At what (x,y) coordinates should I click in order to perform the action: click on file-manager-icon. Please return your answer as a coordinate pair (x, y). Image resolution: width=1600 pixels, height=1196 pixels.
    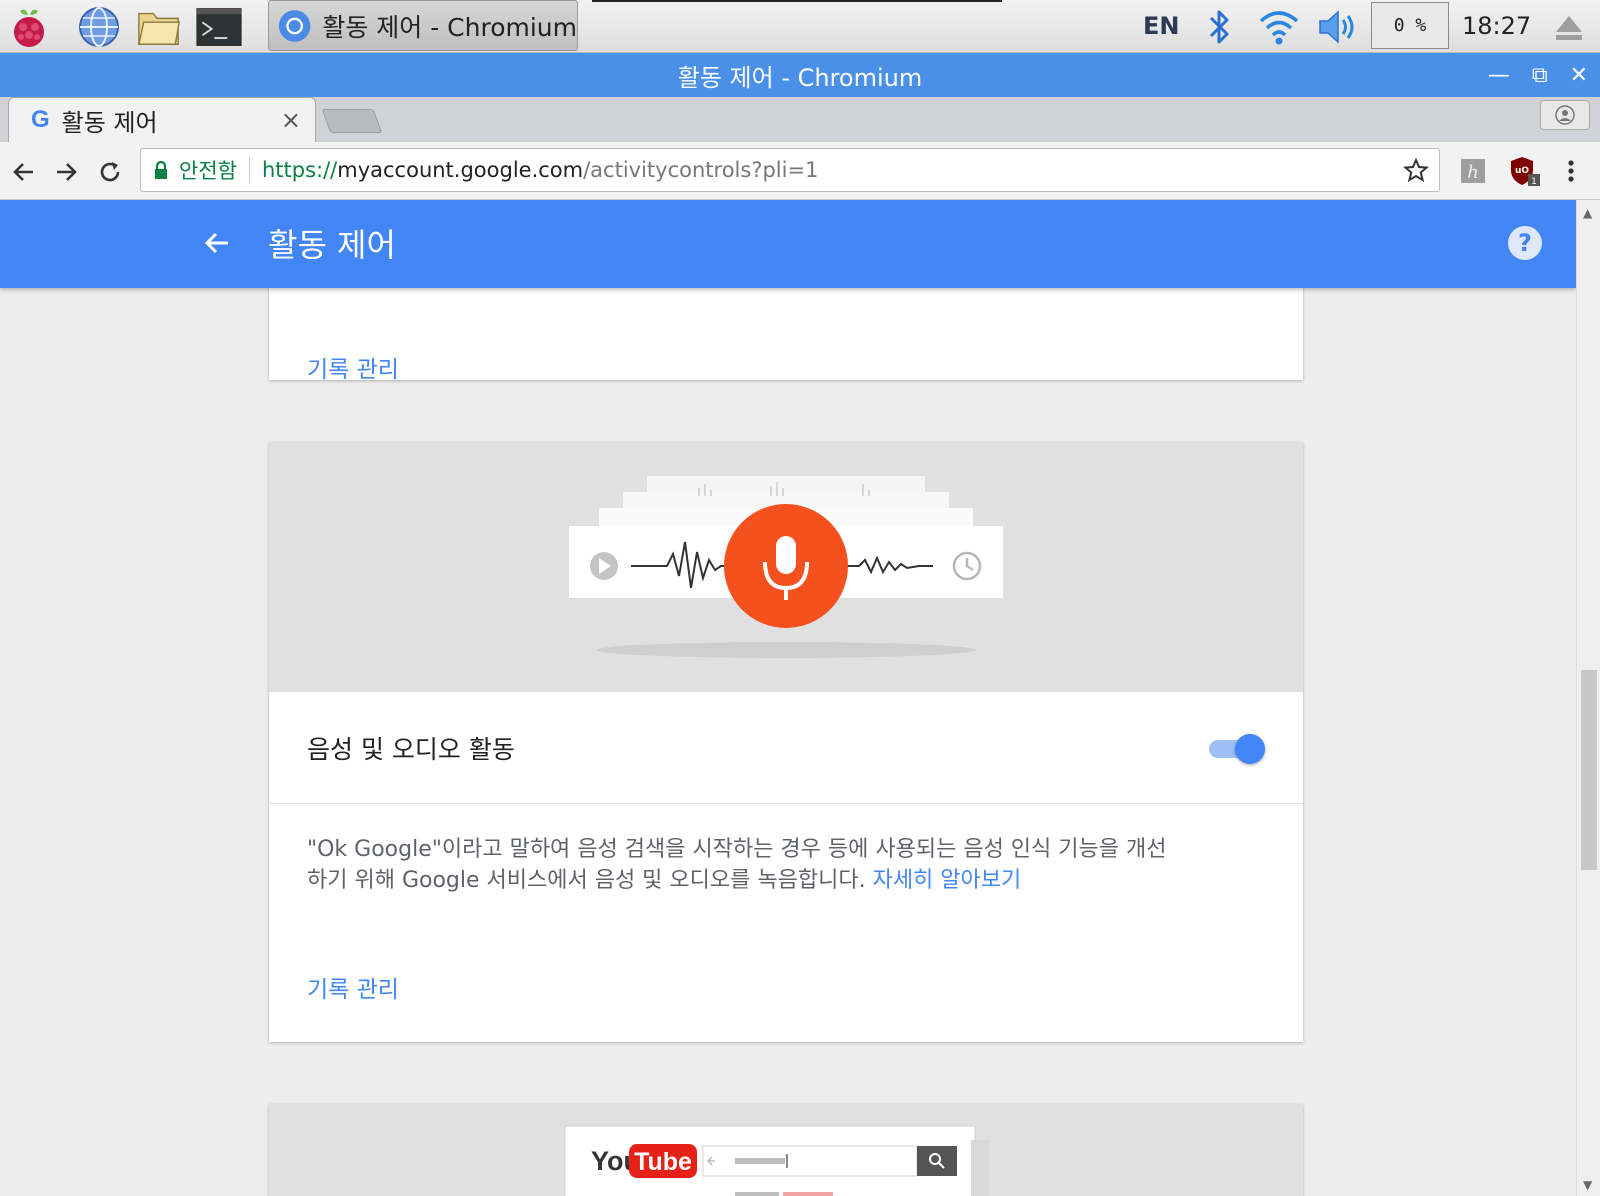
    Looking at the image, I should click on (159, 27).